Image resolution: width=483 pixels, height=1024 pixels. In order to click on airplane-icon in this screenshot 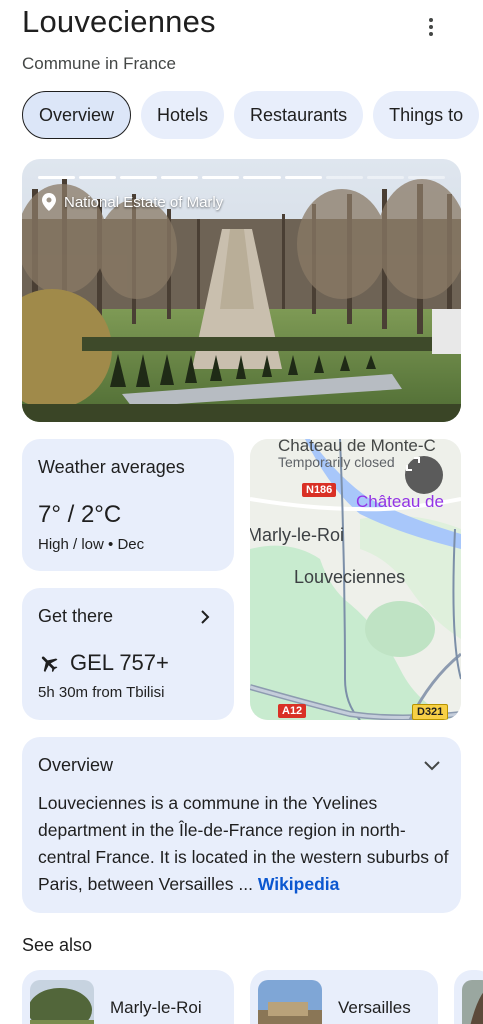, I will do `click(49, 664)`.